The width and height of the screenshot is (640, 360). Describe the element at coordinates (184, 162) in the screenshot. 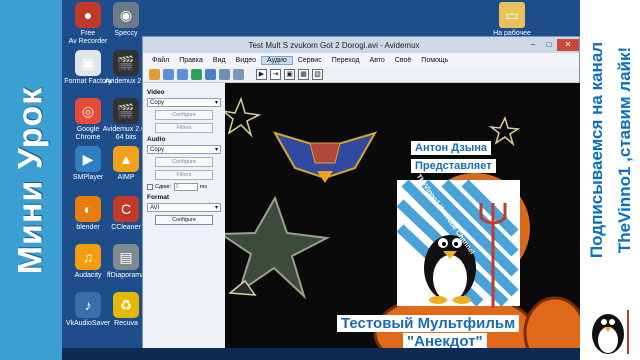

I see `audio-configure-button: Configure` at that location.